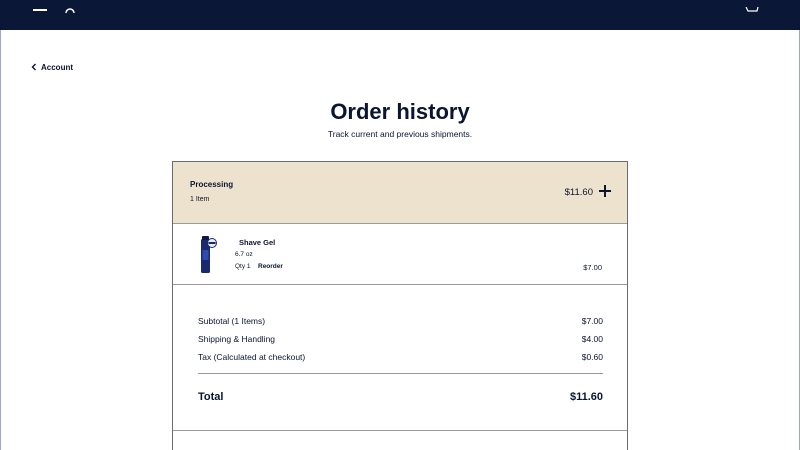 This screenshot has height=450, width=800. Describe the element at coordinates (200, 199) in the screenshot. I see `order-item-count: 1 Item` at that location.